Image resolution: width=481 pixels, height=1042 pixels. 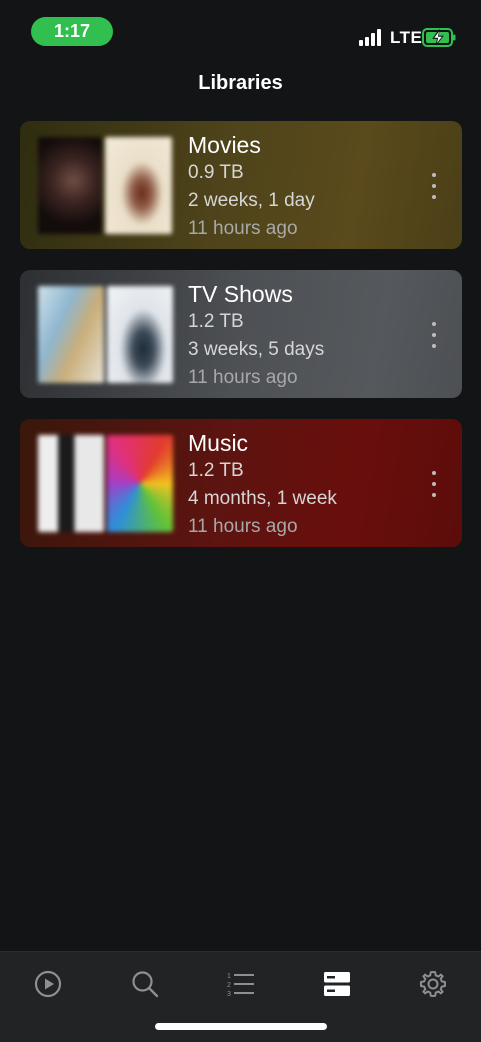 I want to click on cellular-signal-icon, so click(x=371, y=37).